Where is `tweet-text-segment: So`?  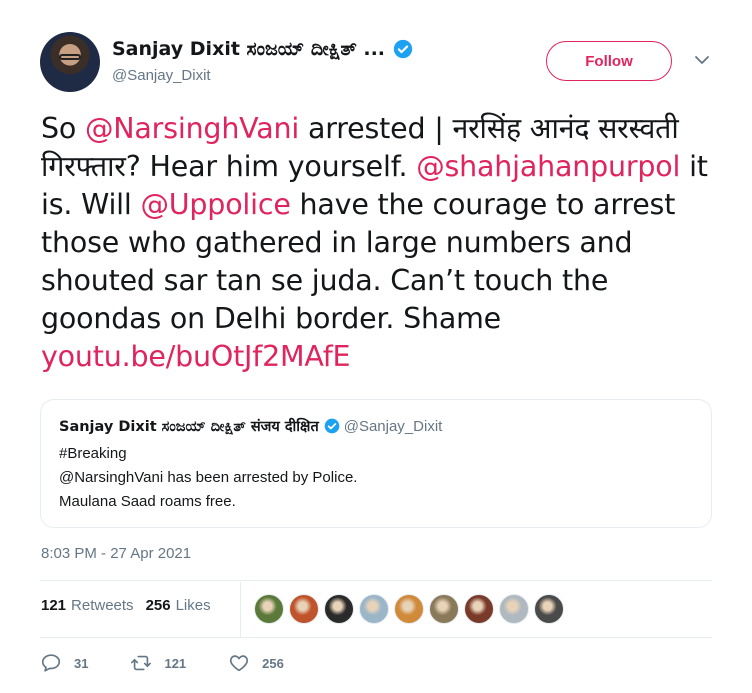
tweet-text-segment: So is located at coordinates (63, 128).